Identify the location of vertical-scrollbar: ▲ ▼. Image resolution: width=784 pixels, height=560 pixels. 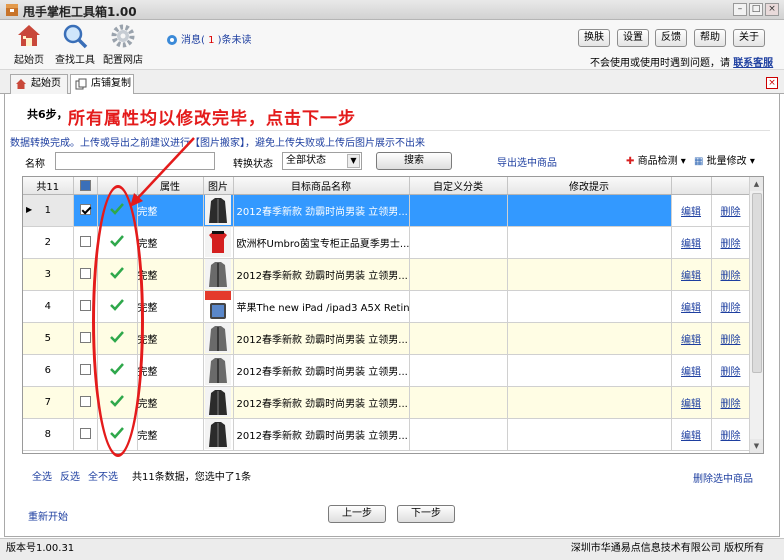
(756, 315).